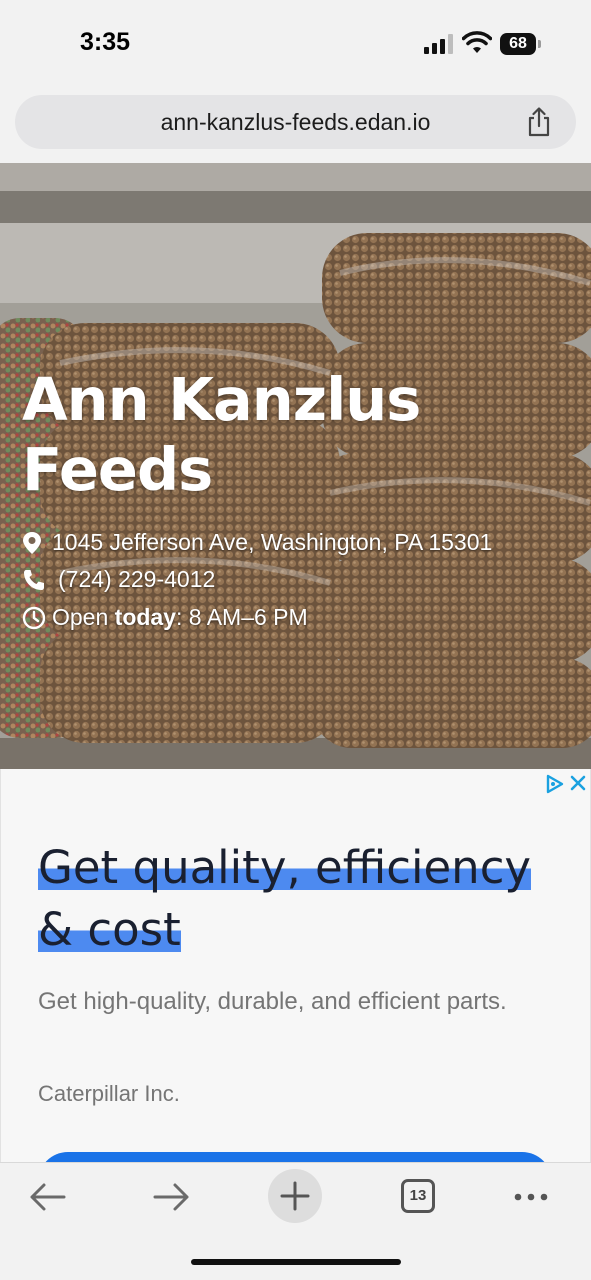 This screenshot has height=1280, width=591. I want to click on cellular-signal-icon, so click(439, 44).